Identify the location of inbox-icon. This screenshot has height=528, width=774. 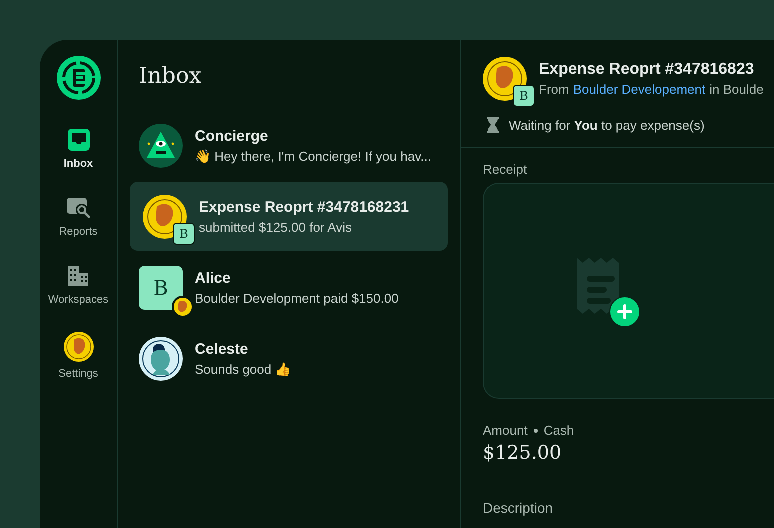
(78, 140).